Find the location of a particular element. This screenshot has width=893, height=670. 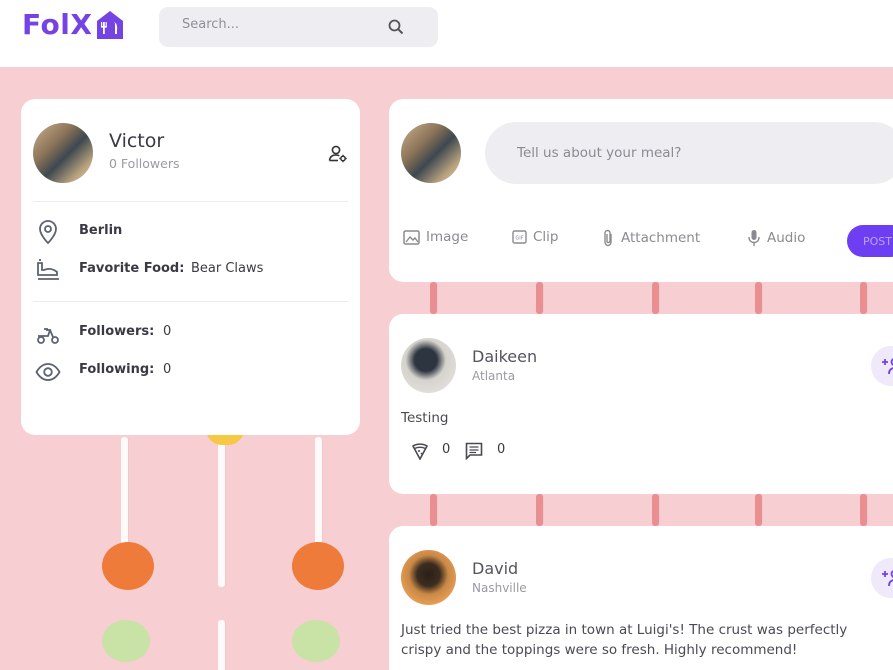

location-pin-icon is located at coordinates (48, 232).